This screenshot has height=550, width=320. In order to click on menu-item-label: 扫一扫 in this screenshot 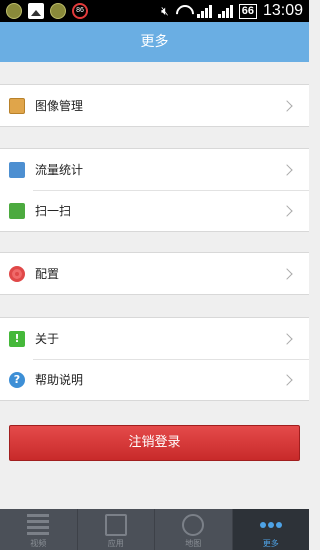, I will do `click(53, 211)`.